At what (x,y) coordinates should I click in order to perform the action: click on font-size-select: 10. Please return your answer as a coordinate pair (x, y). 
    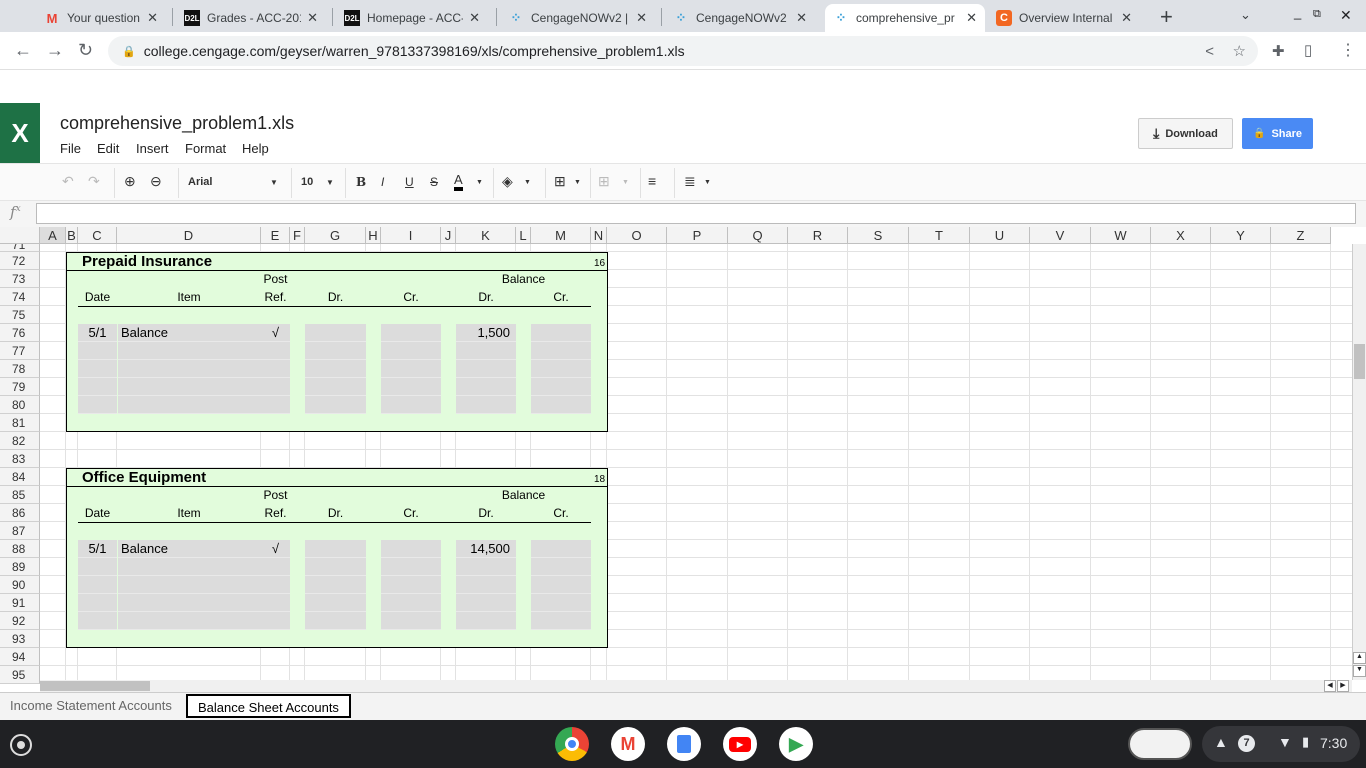
    Looking at the image, I should click on (307, 182).